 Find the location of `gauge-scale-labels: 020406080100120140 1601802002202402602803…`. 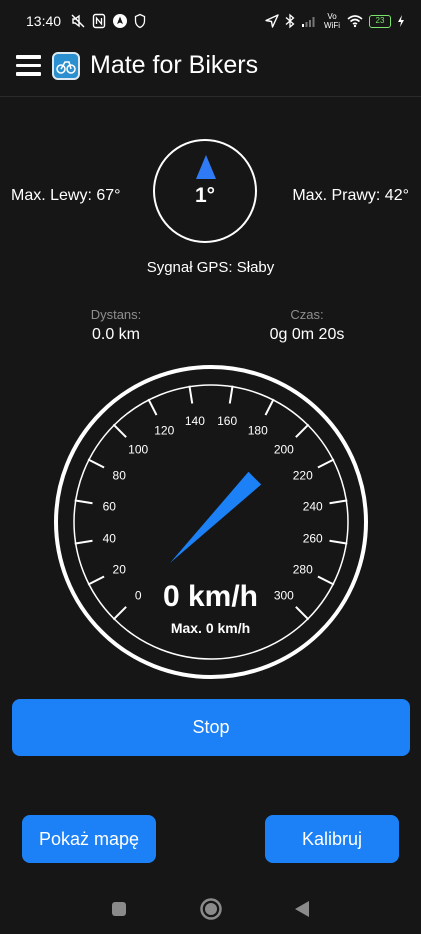

gauge-scale-labels: 020406080100120140 1601802002202402602803… is located at coordinates (213, 508).